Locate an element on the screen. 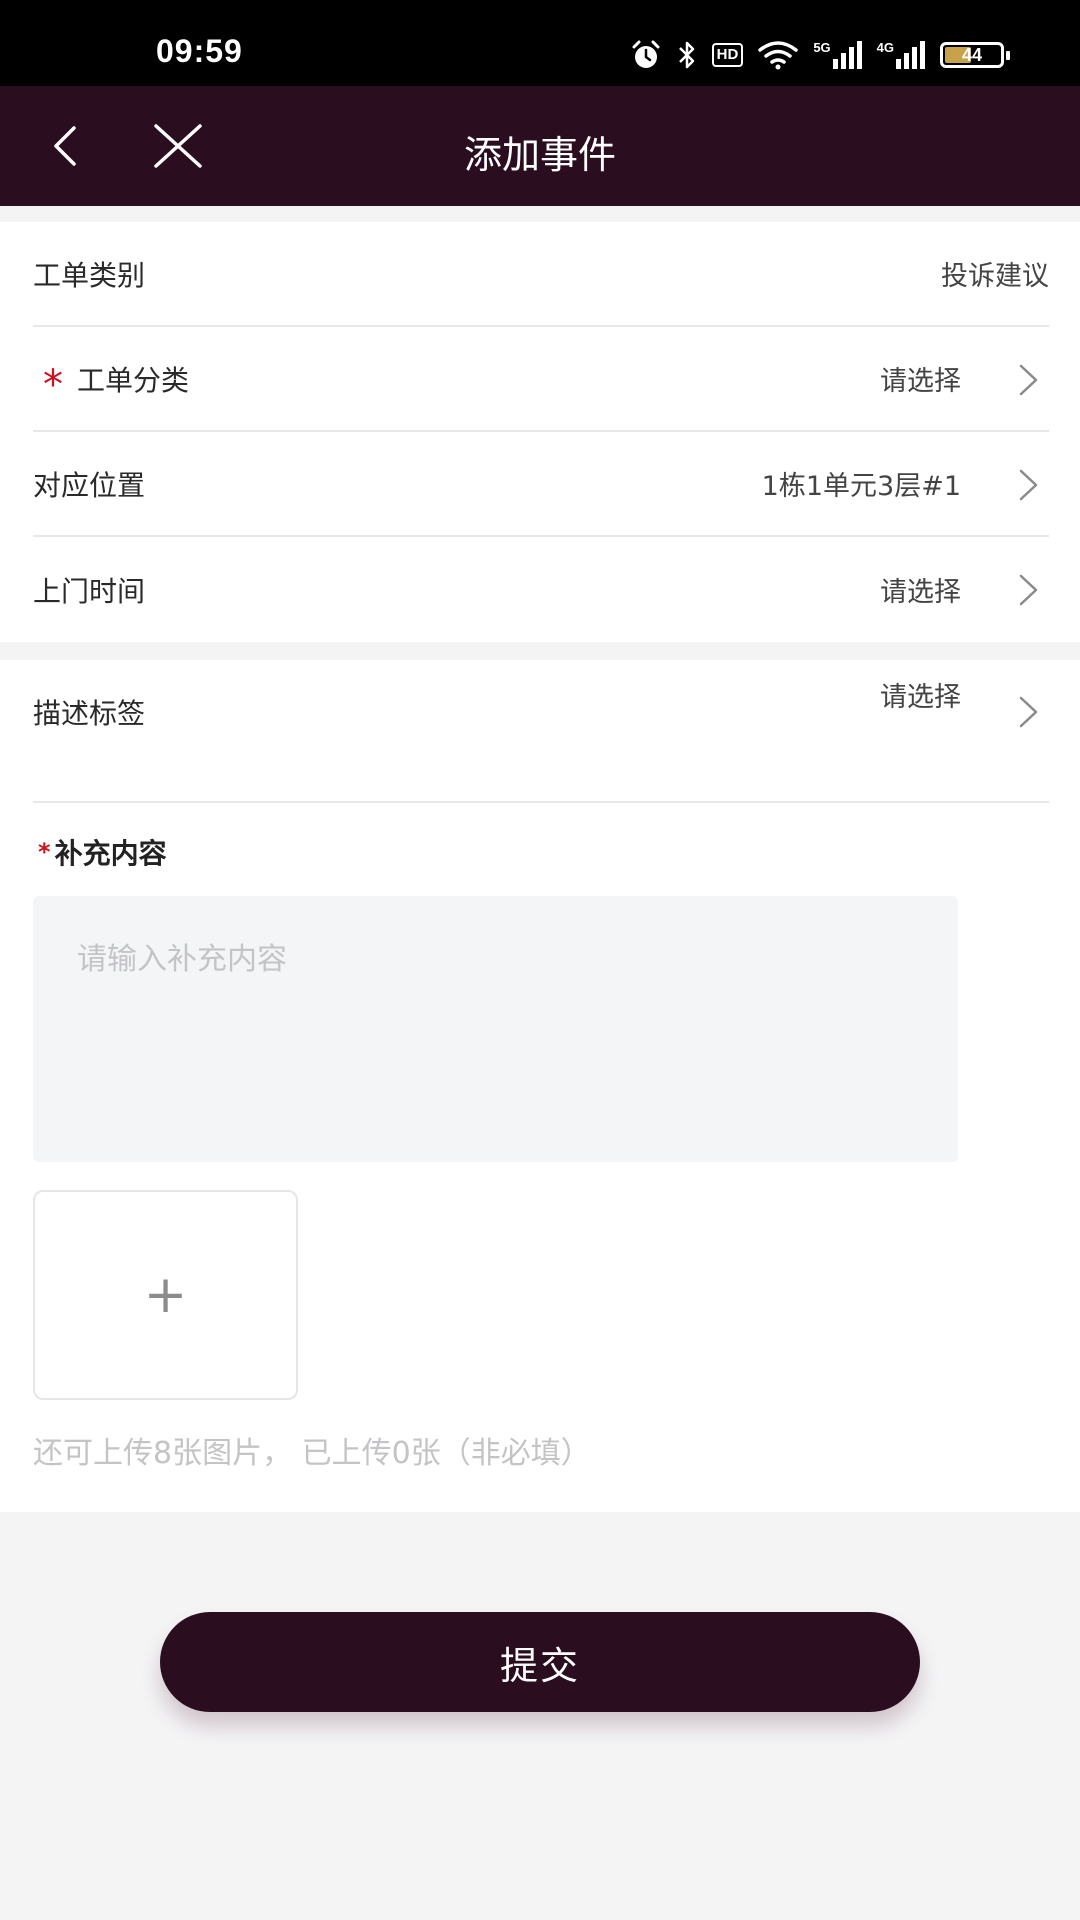 The height and width of the screenshot is (1920, 1080). alarm-icon is located at coordinates (646, 54).